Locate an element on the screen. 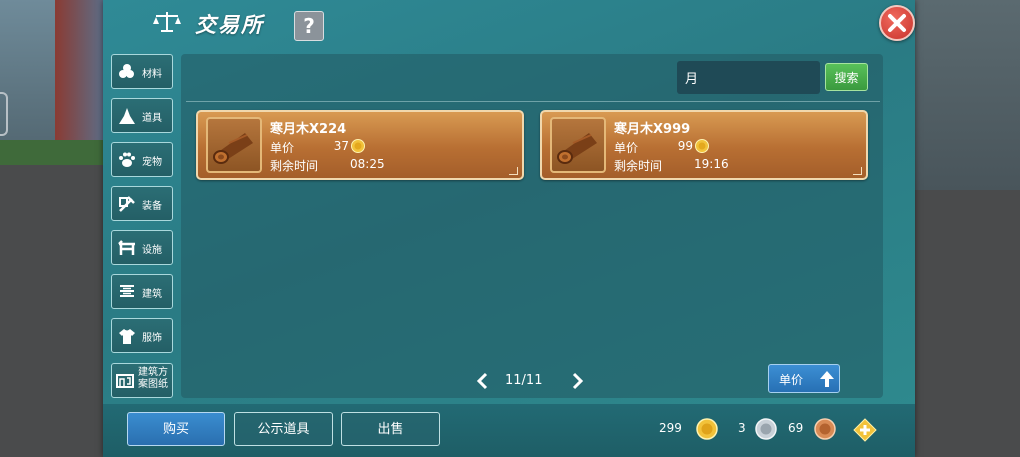 This screenshot has width=1020, height=457. item-name: 寒月木X224 is located at coordinates (308, 129).